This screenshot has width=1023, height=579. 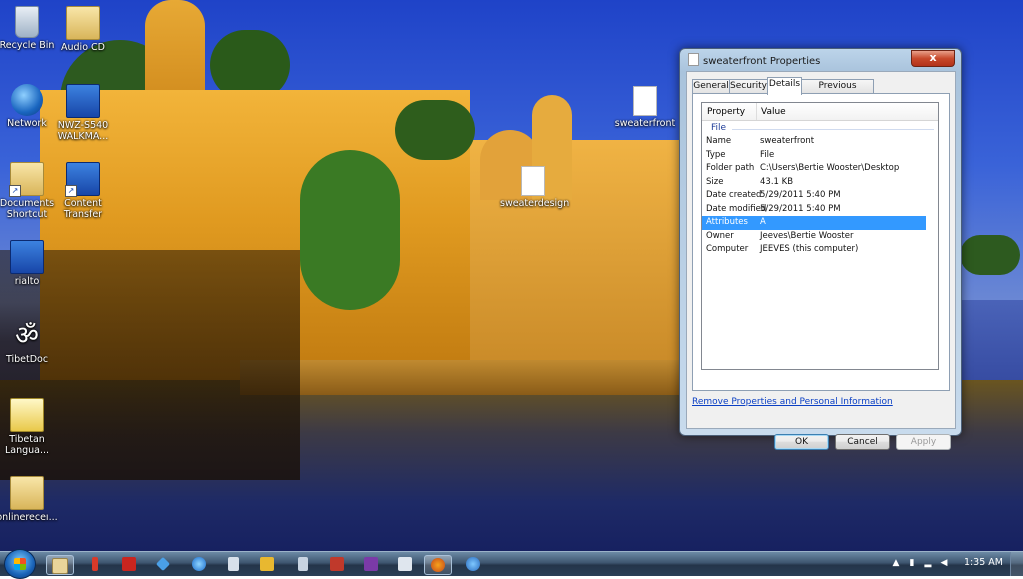 What do you see at coordinates (912, 563) in the screenshot?
I see `device-tray-icon: ▮` at bounding box center [912, 563].